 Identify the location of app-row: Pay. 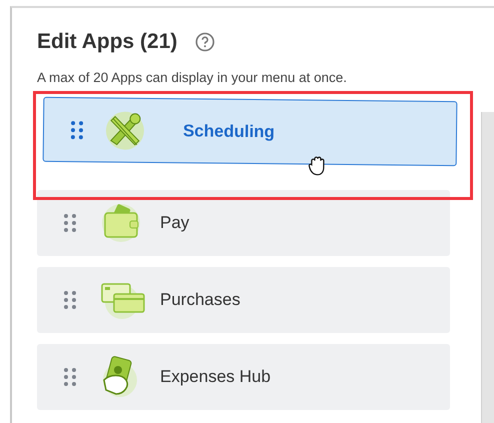
(243, 223).